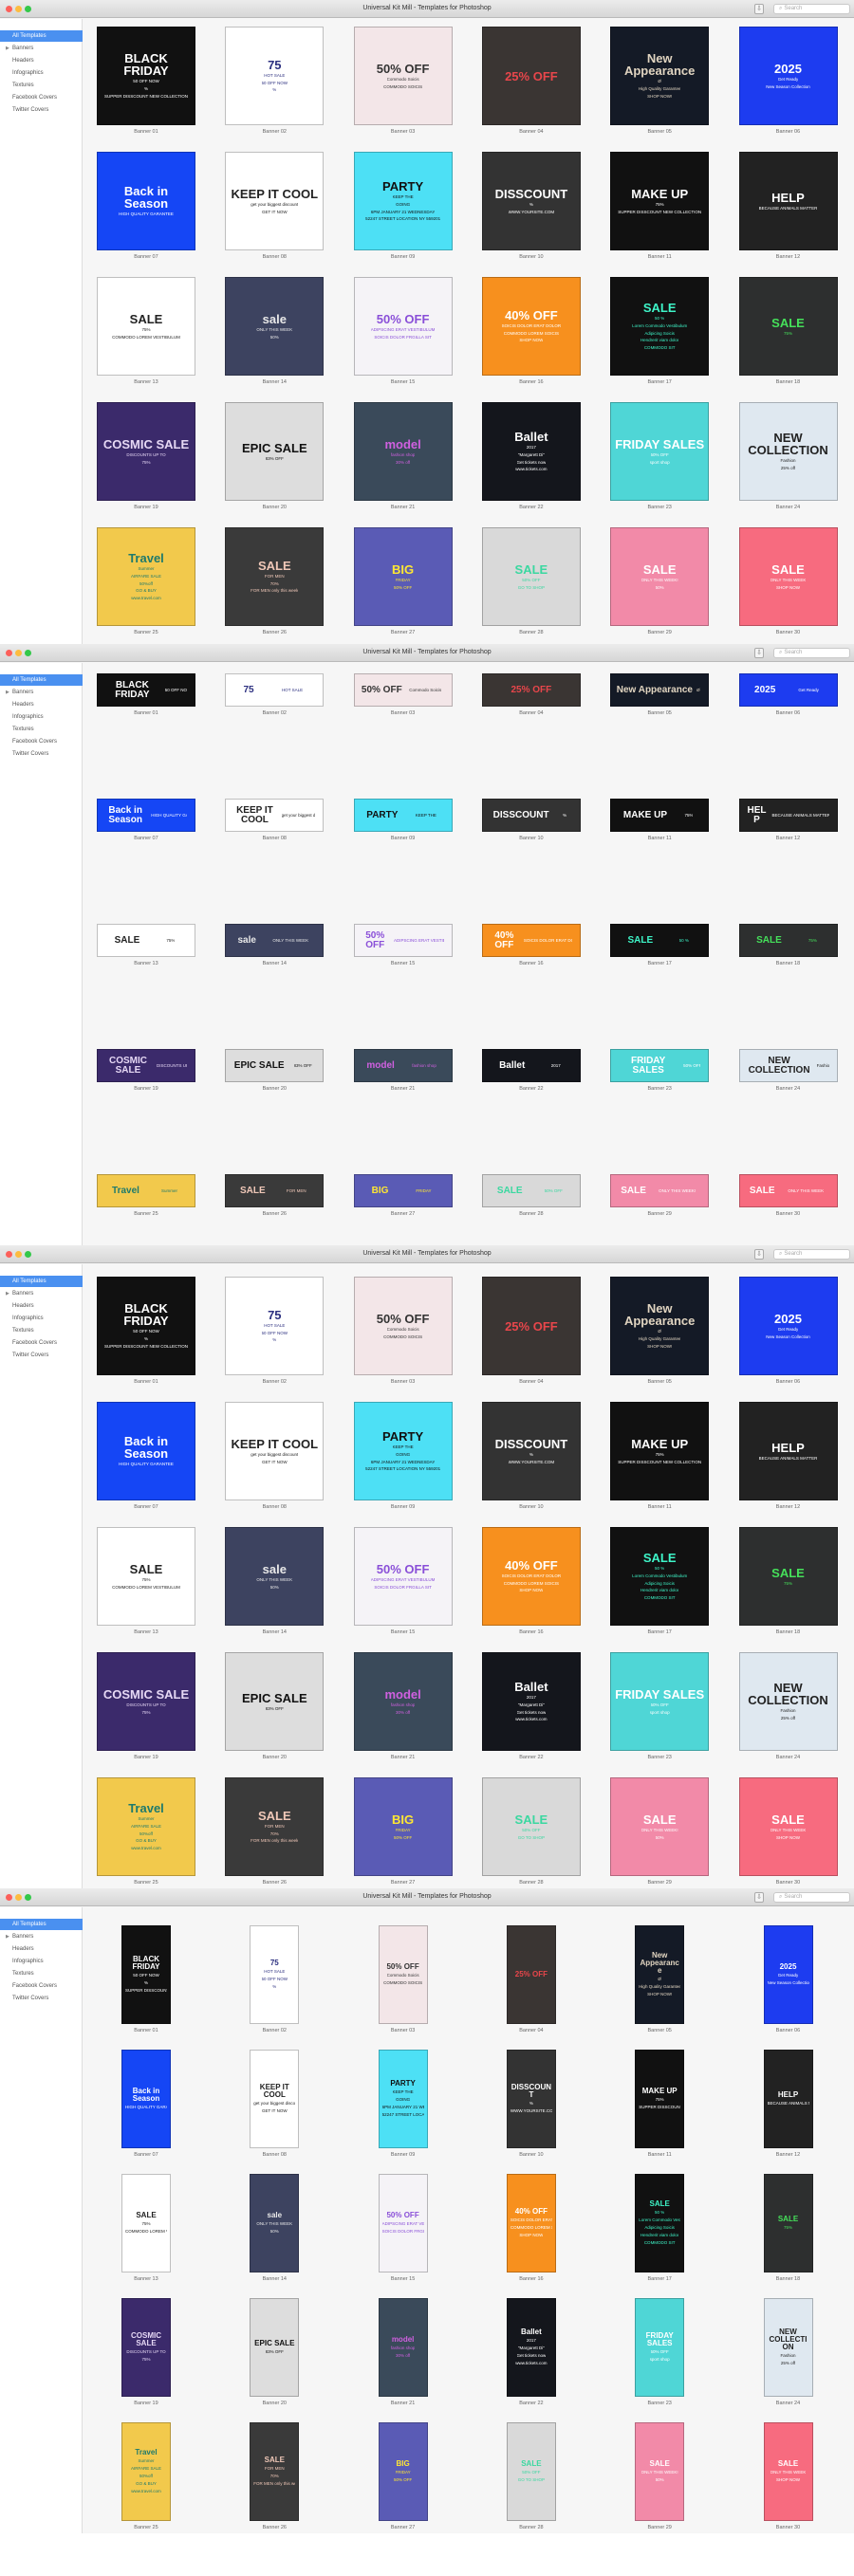 The image size is (854, 2576). I want to click on template-thumbnail: Ballet 2017, so click(531, 1065).